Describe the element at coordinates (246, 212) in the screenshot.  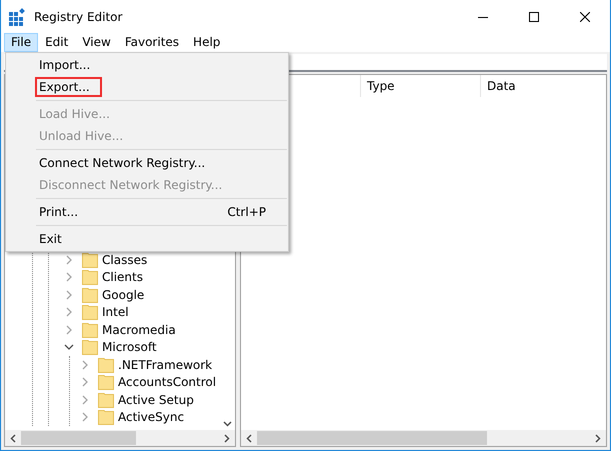
I see `shortcut-label: Ctrl+P` at that location.